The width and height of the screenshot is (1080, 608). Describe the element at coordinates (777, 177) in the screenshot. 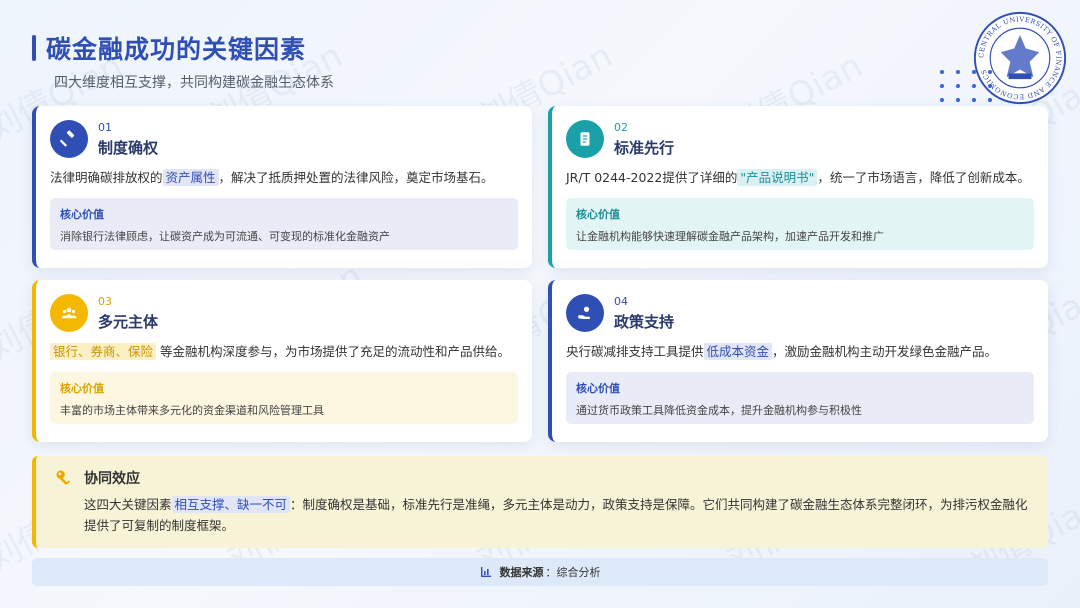

I see `highlight-text: "产品说明书"` at that location.